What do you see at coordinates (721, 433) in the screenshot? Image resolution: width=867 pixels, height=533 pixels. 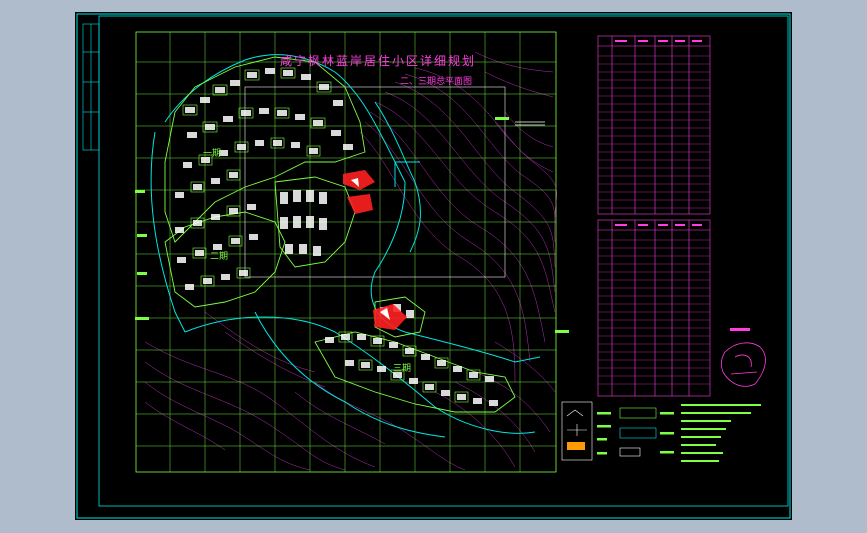 I see `notes-text-bars` at bounding box center [721, 433].